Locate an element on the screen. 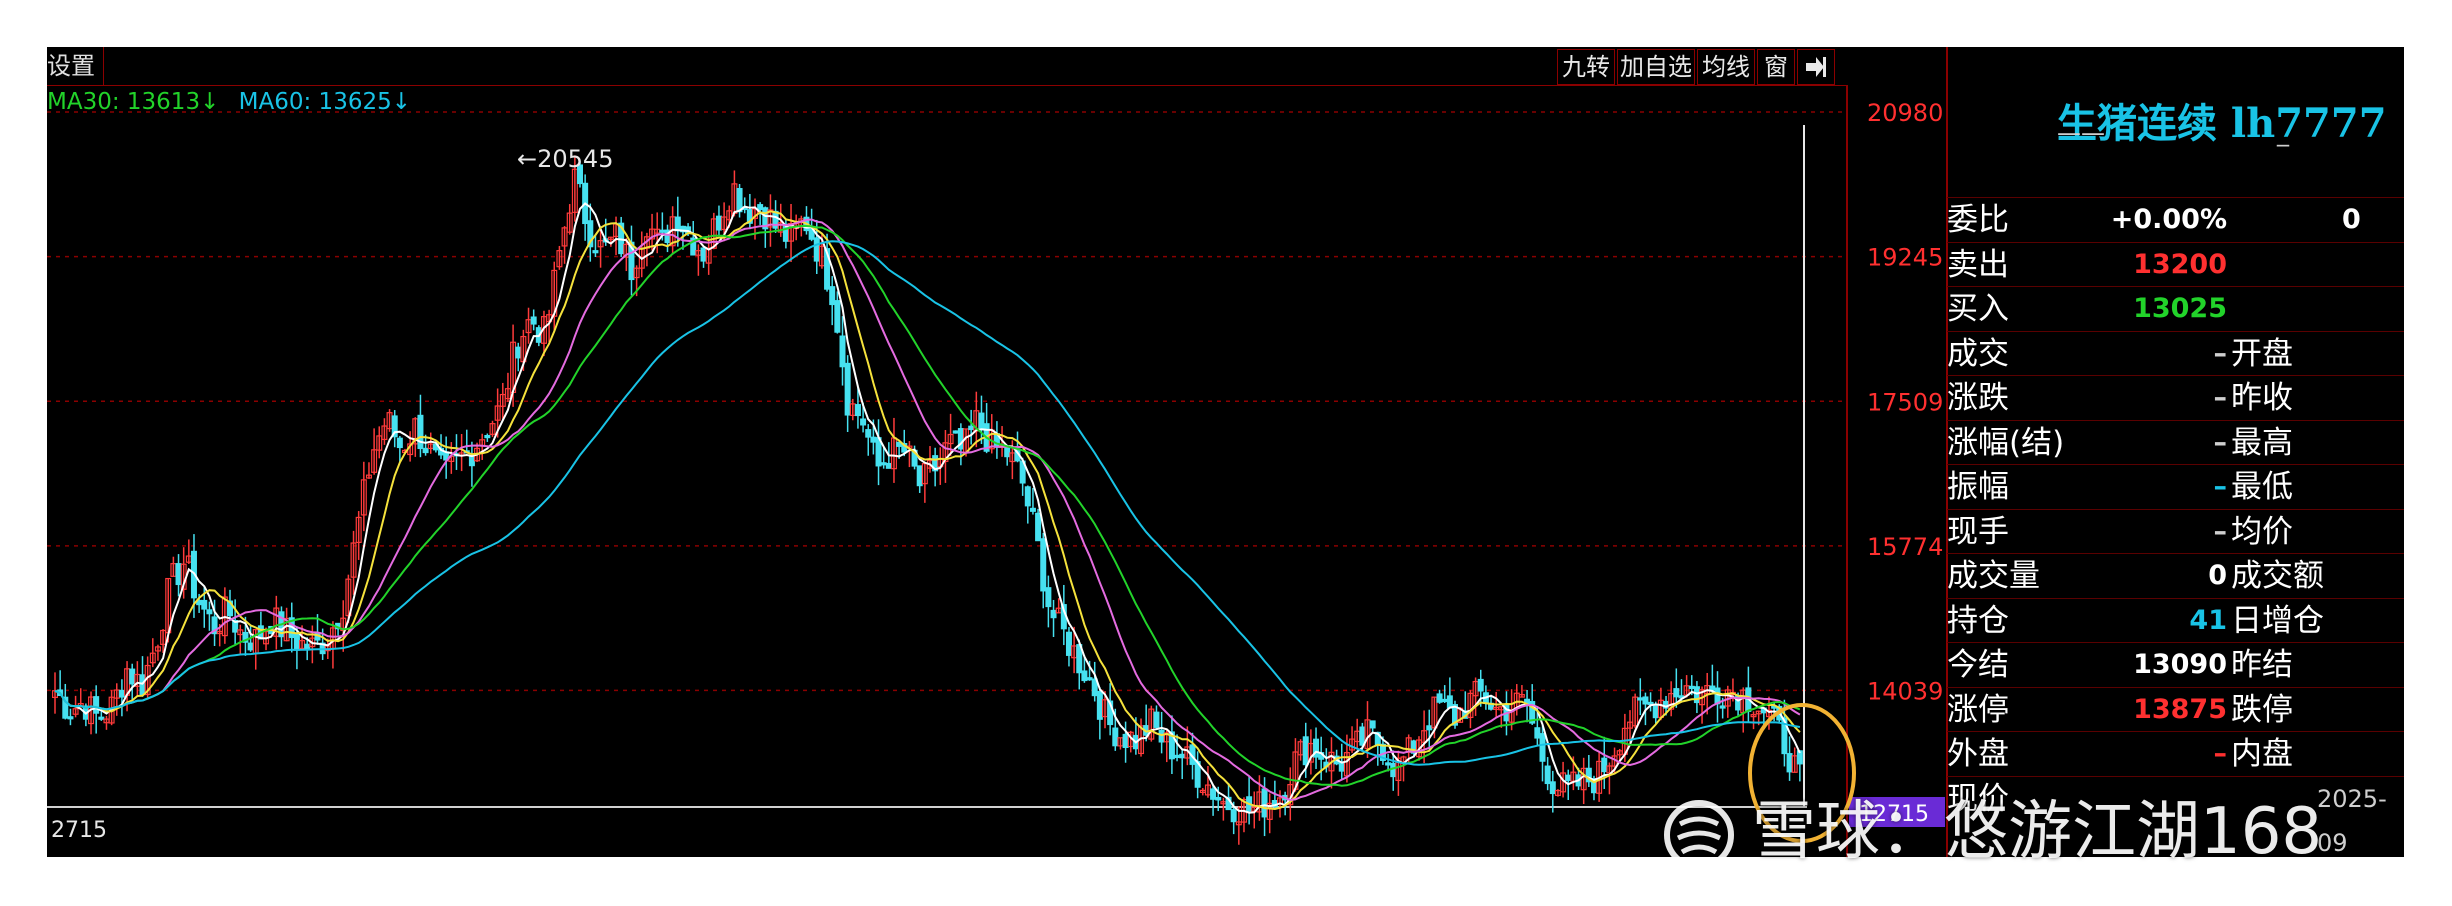 This screenshot has width=2452, height=906. jiuzhuan-button: 九转 is located at coordinates (1586, 67).